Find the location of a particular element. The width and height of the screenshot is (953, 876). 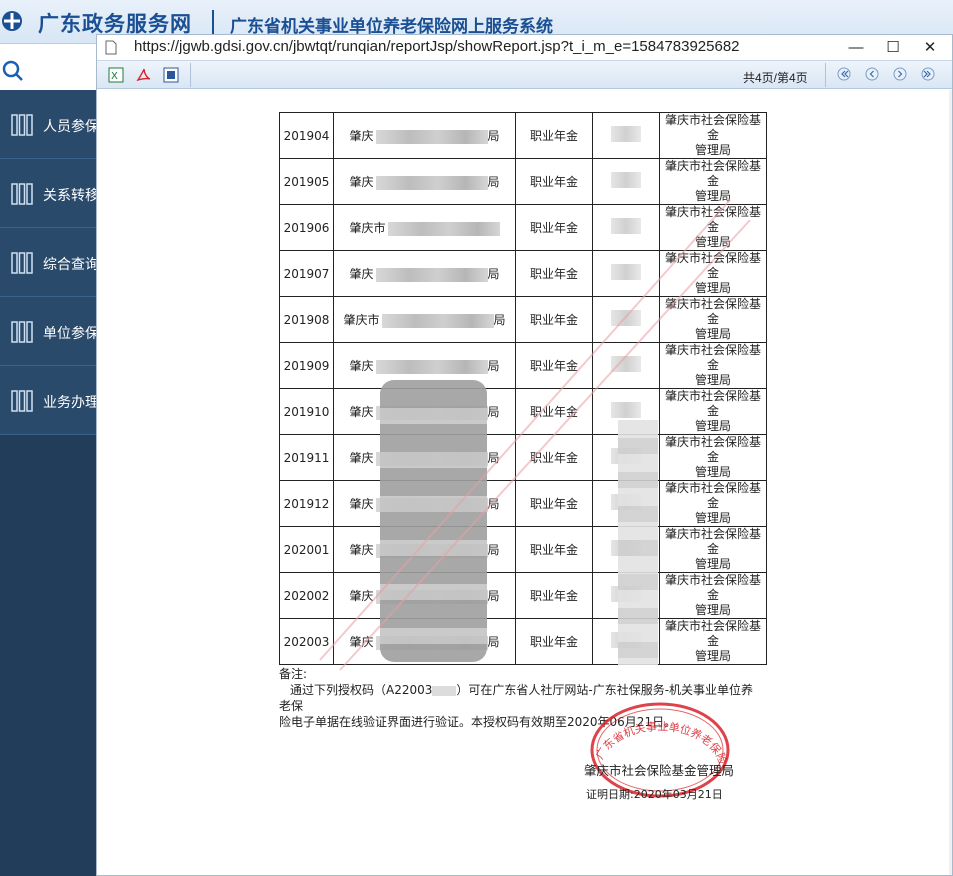

word-export-icon is located at coordinates (171, 75).